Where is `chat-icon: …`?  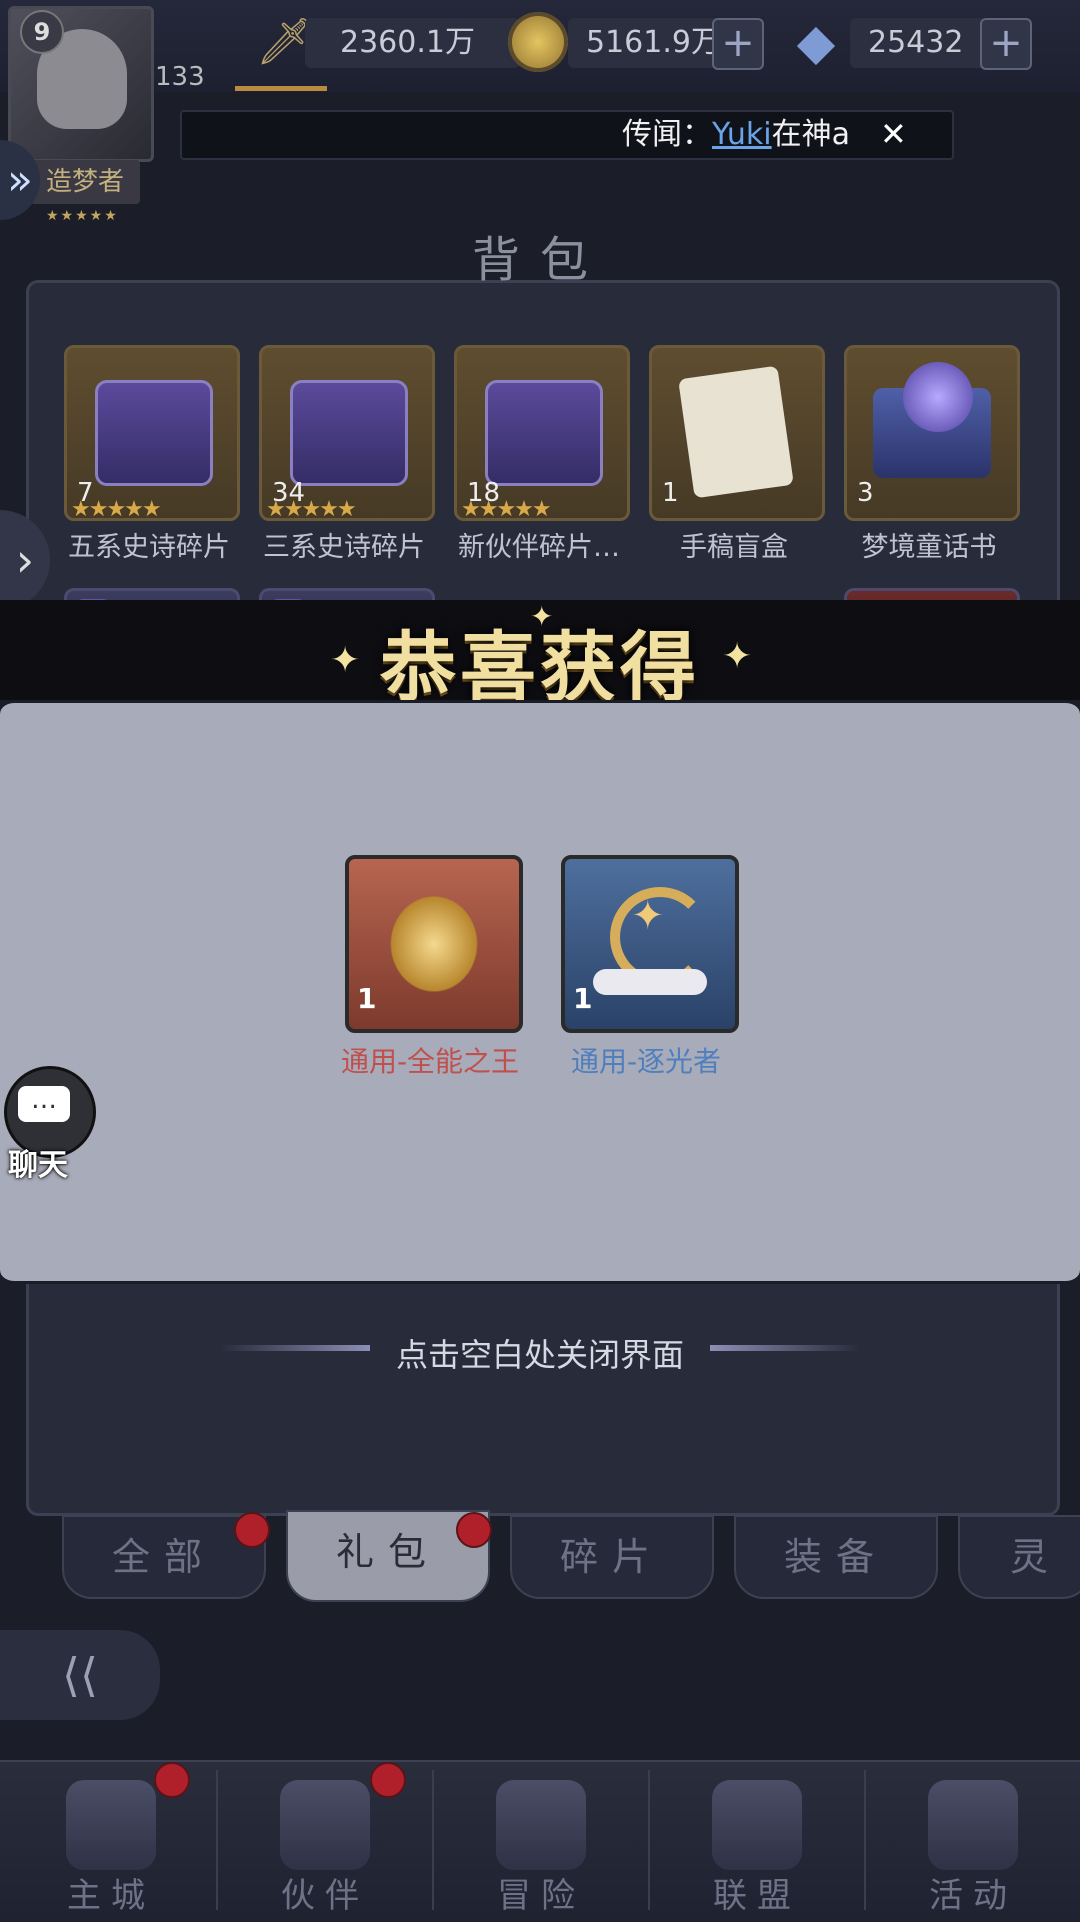 chat-icon: … is located at coordinates (44, 1104).